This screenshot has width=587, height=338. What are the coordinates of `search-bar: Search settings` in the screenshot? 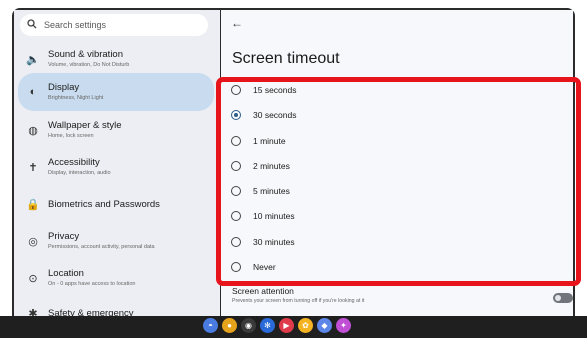 It's located at (114, 25).